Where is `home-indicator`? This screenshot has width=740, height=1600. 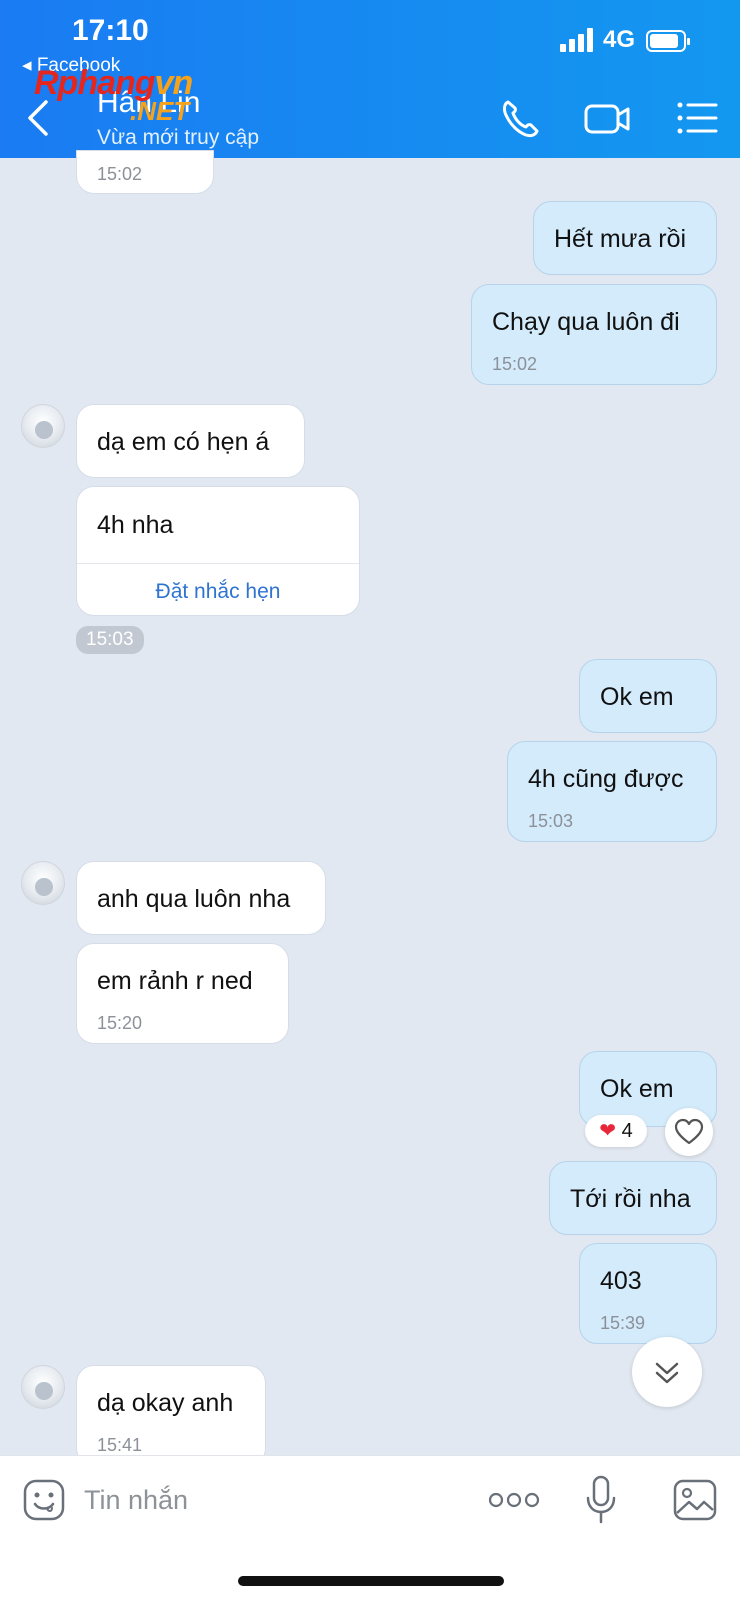
home-indicator is located at coordinates (371, 1581).